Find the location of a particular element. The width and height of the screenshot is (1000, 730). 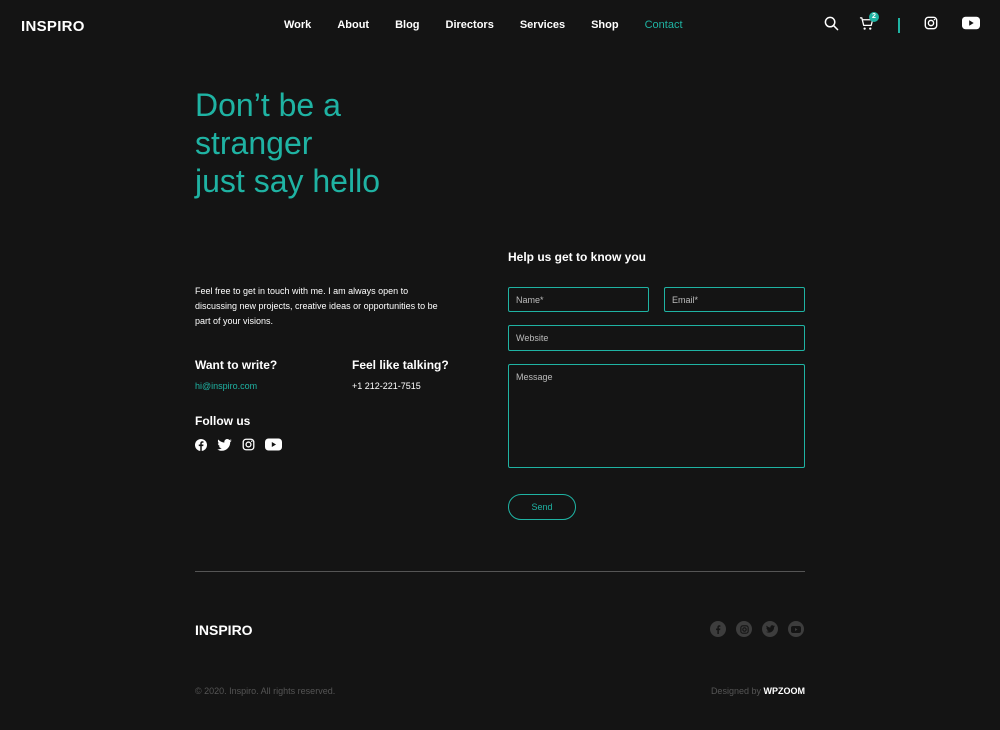

footer-divider is located at coordinates (500, 571).